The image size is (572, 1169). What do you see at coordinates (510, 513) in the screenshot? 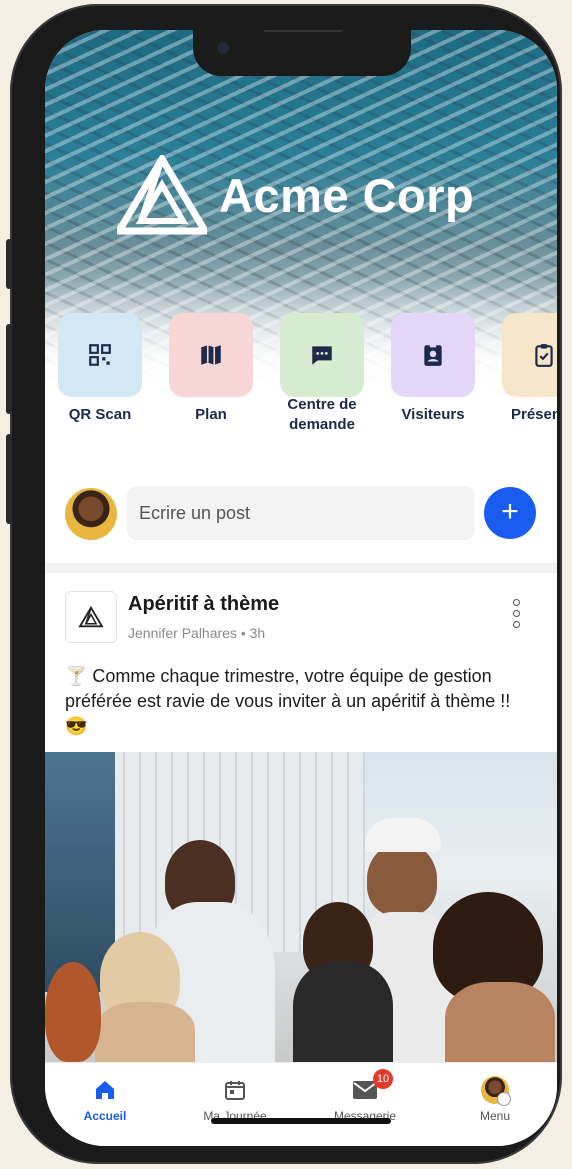
I see `add-post-button: +` at bounding box center [510, 513].